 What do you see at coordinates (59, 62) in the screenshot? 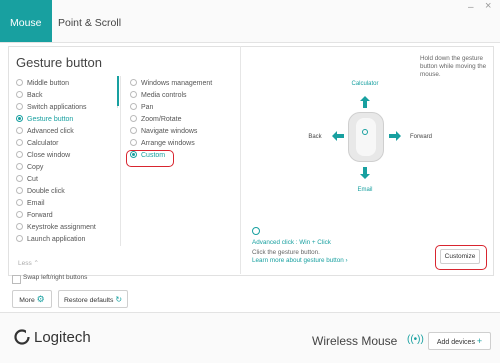
I see `section-title: Gesture button` at bounding box center [59, 62].